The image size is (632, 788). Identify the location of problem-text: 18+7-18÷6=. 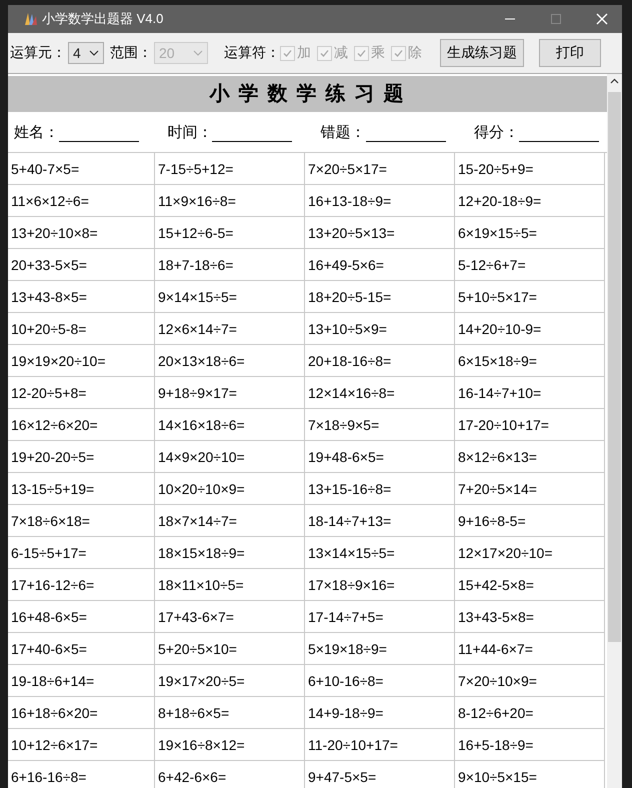
(196, 264).